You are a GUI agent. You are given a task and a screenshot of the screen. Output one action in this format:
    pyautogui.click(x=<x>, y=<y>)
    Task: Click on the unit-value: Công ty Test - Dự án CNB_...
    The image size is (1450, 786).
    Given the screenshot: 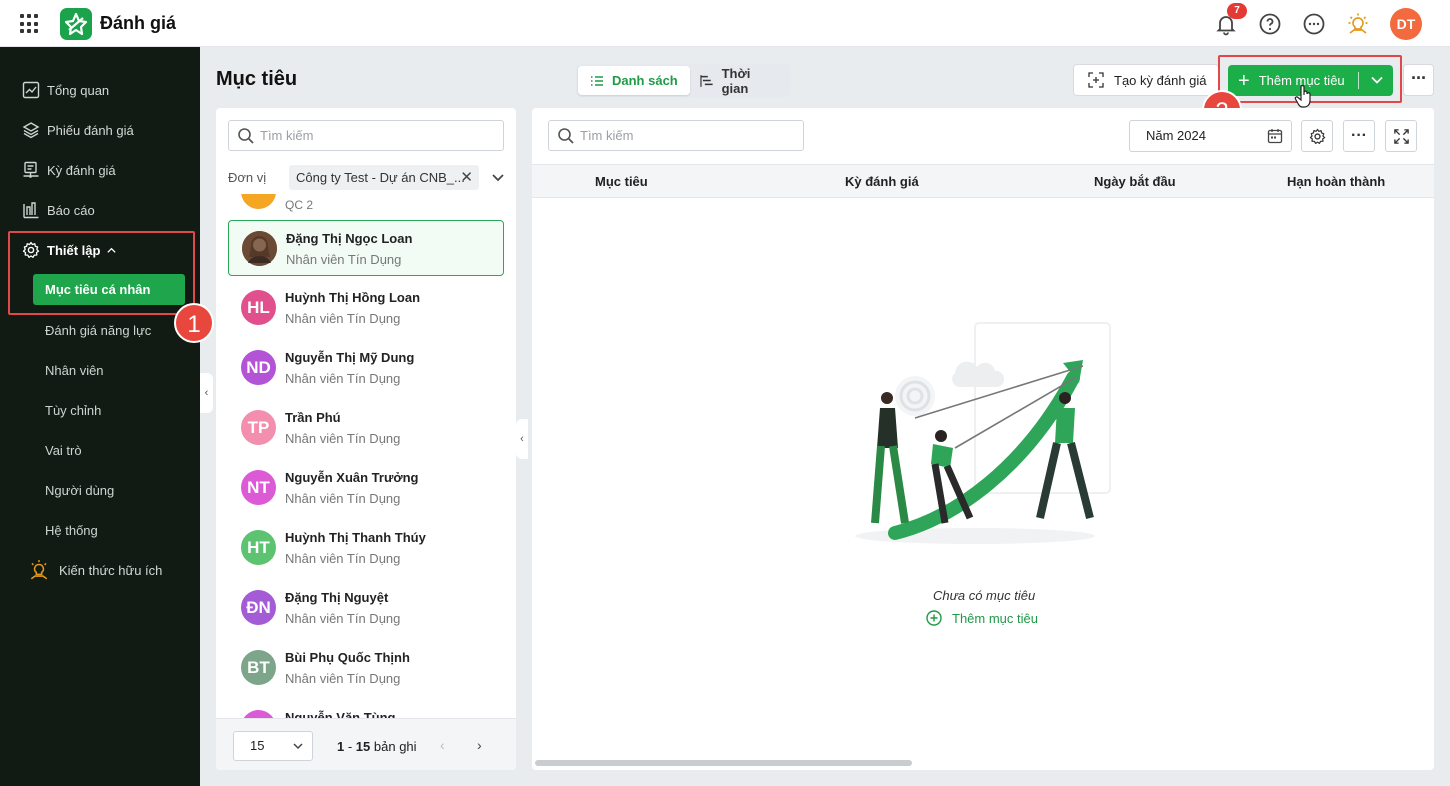 What is the action you would take?
    pyautogui.click(x=380, y=177)
    